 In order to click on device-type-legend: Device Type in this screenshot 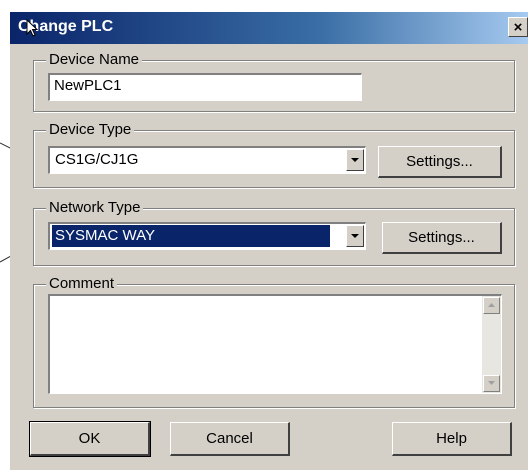, I will do `click(90, 129)`.